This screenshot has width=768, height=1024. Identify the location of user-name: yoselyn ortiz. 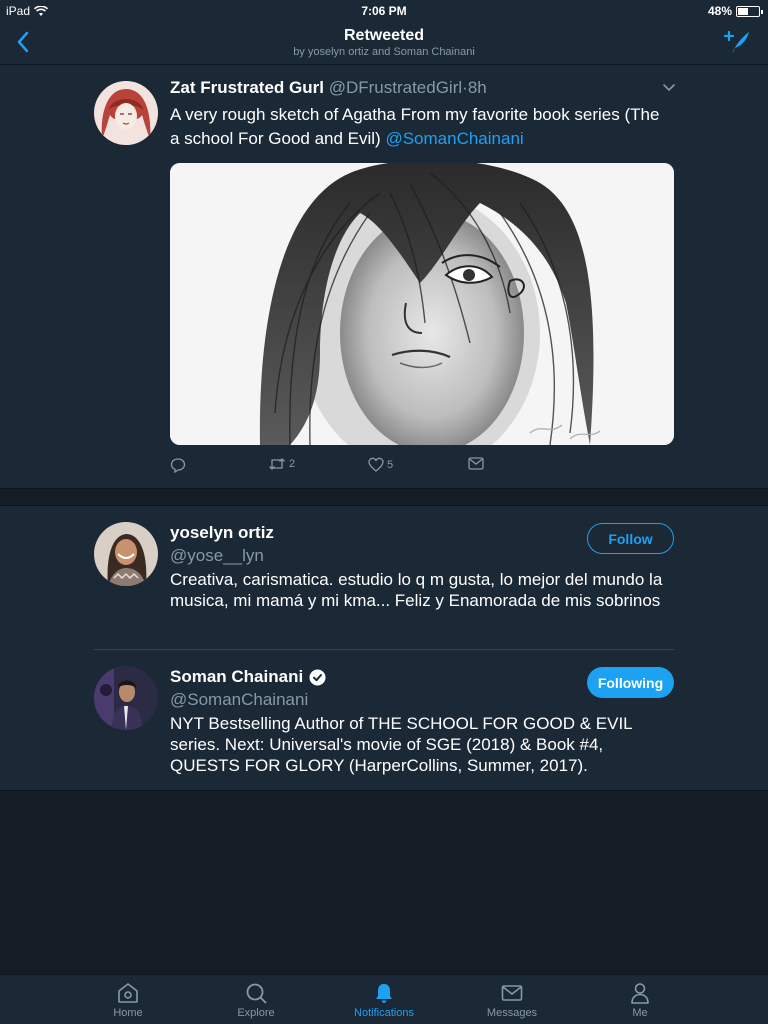
(222, 533).